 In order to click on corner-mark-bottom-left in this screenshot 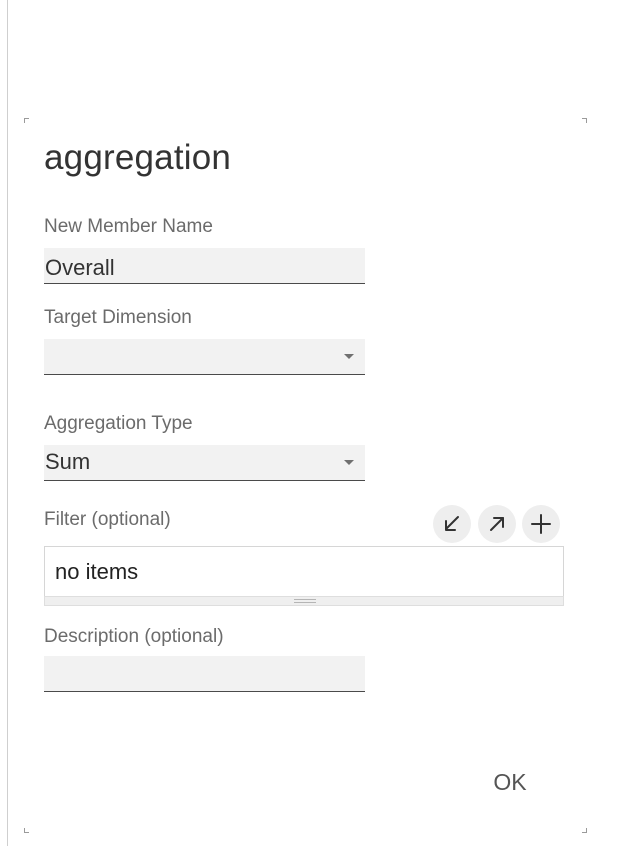, I will do `click(26, 830)`.